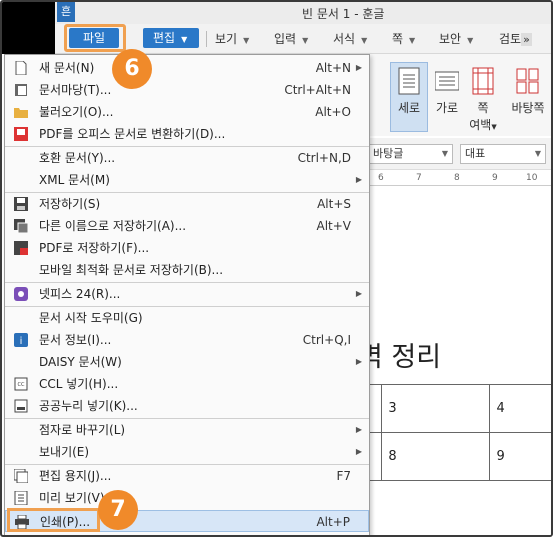  Describe the element at coordinates (410, 154) in the screenshot. I see `style-combo: 바탕글 ▼` at that location.